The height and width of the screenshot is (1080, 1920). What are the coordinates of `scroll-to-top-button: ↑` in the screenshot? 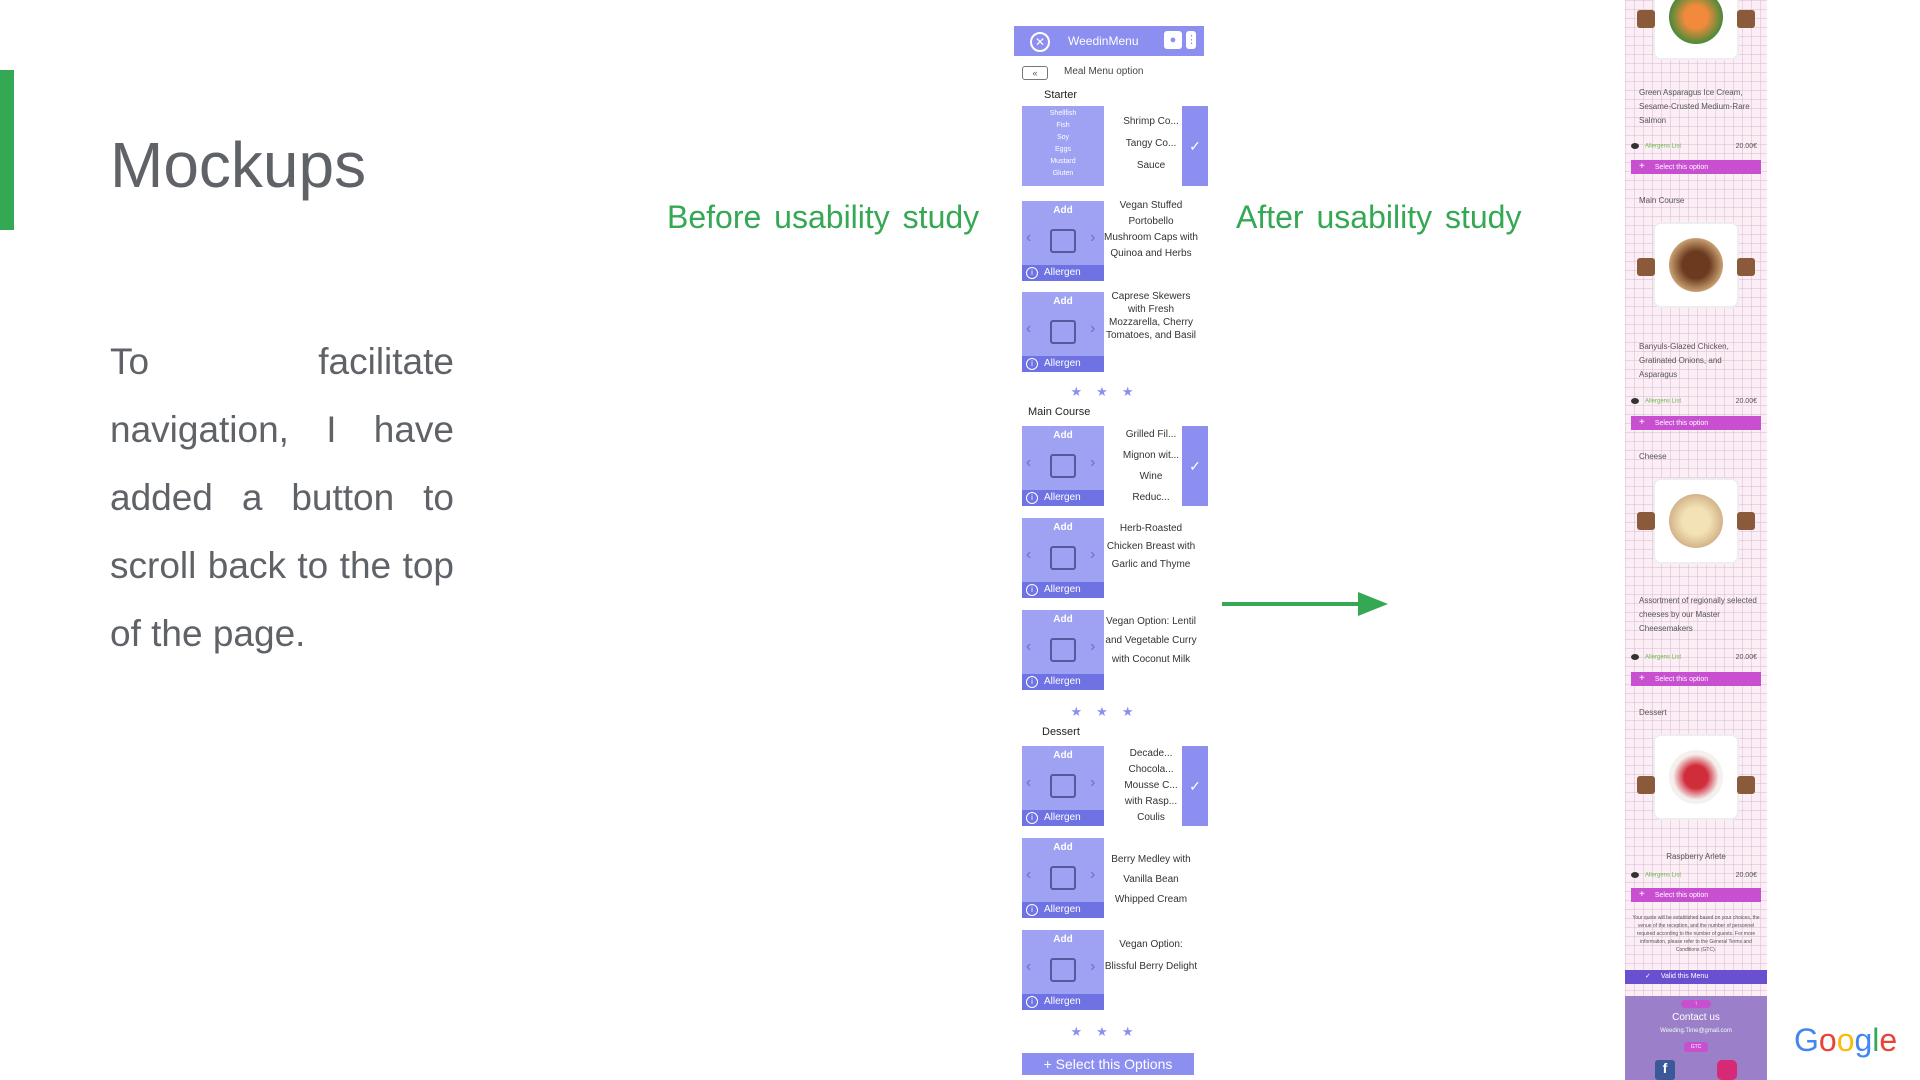 It's located at (1696, 1004).